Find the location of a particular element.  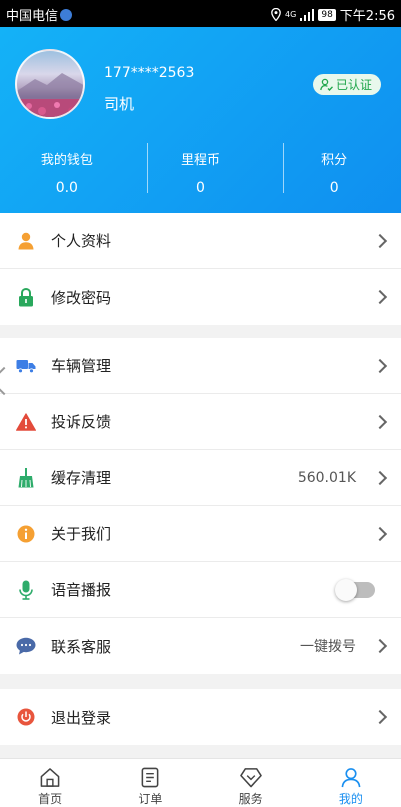

carrier-label: 中国电信 is located at coordinates (39, 14).